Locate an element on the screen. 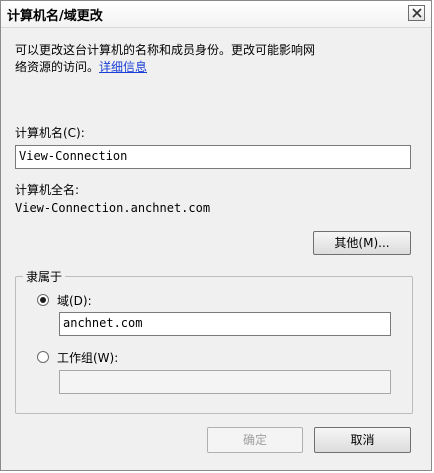  cancel-button: 取消 is located at coordinates (362, 440).